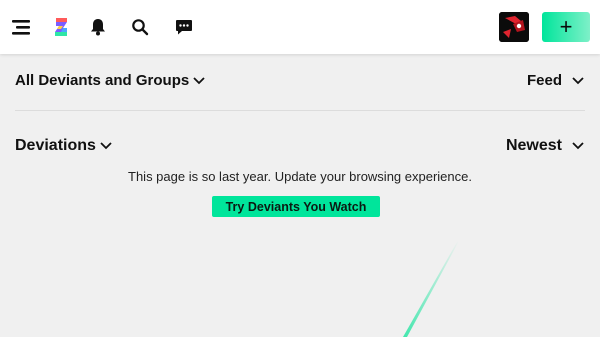  I want to click on feed-filter-row: All Deviants and Groups Feed, so click(300, 80).